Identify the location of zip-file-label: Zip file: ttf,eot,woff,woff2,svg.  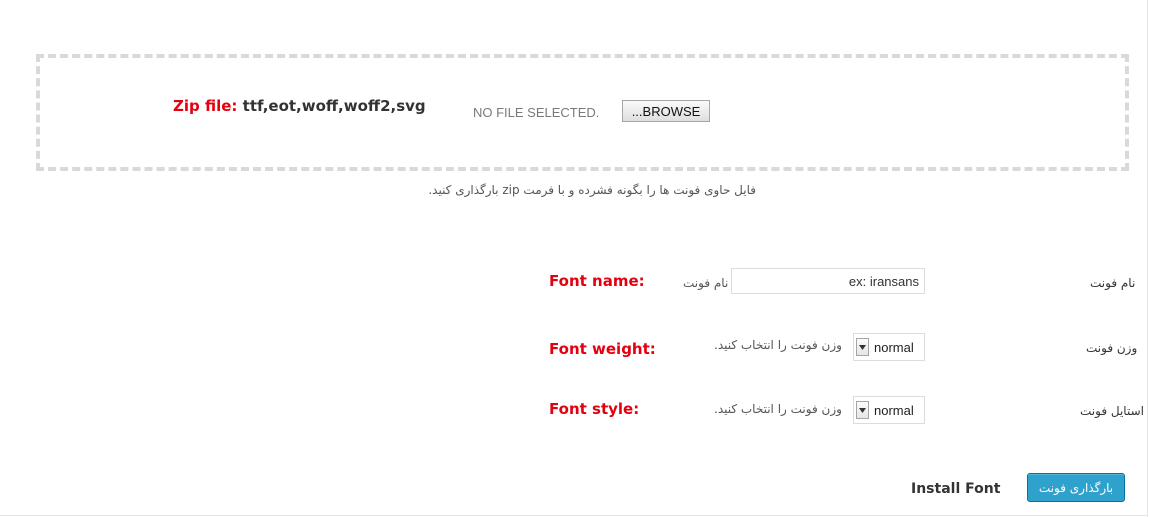
(299, 106).